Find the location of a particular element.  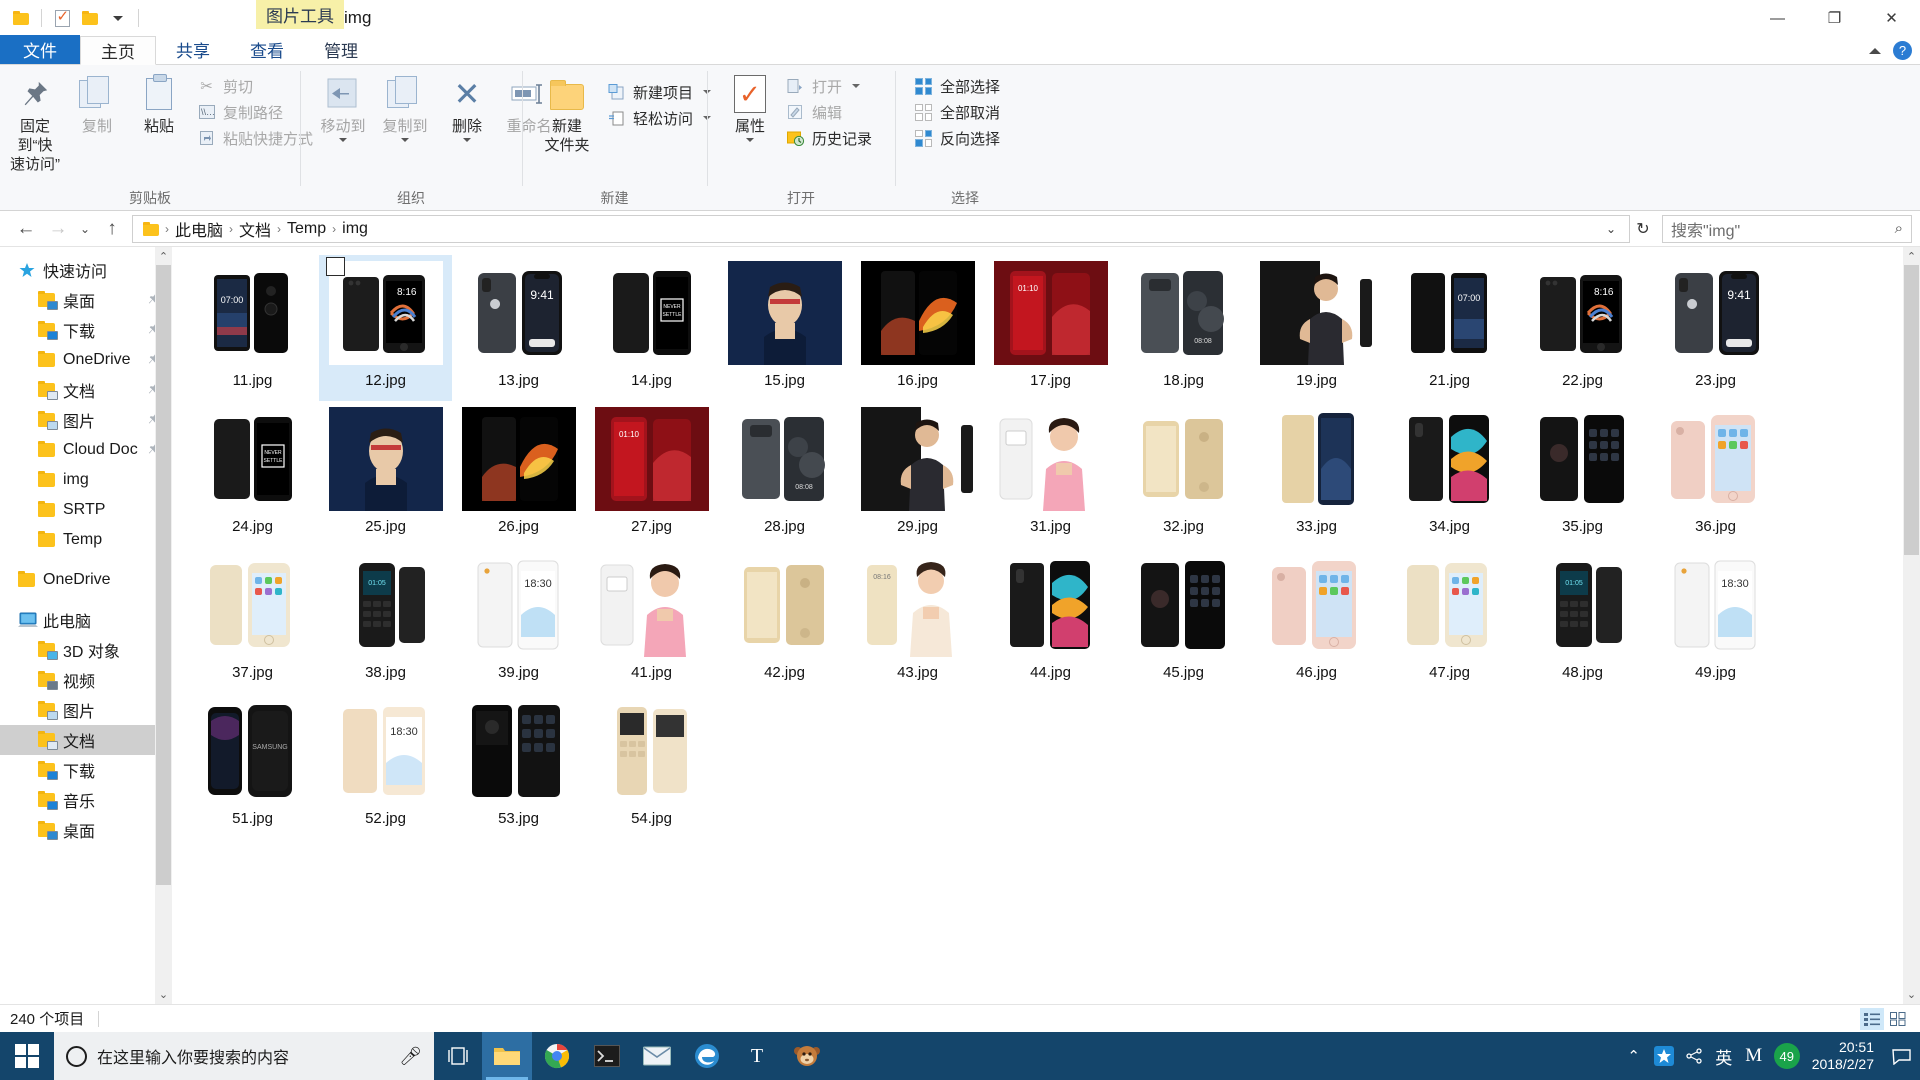

properties-button: 属性 is located at coordinates (750, 129).